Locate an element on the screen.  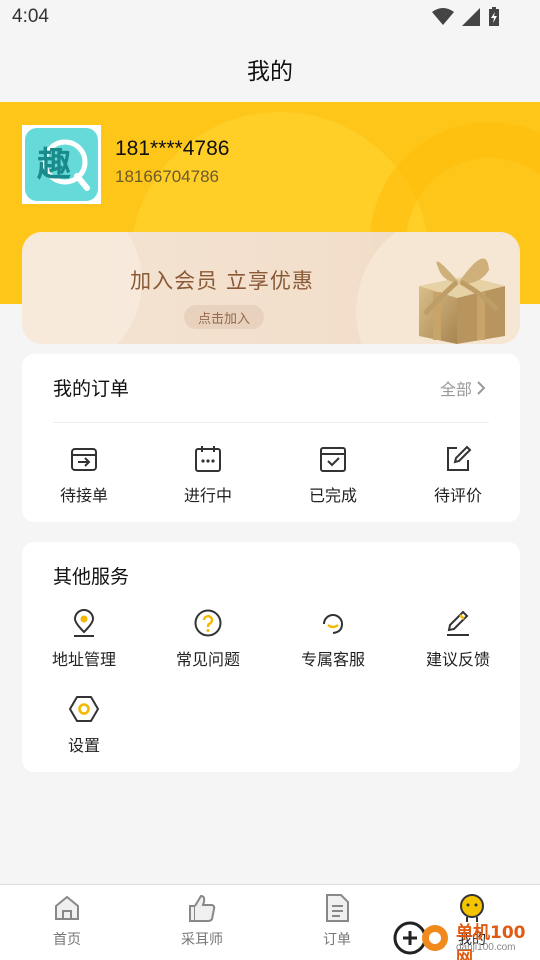
watermark-brand: 单机100网 is located at coordinates (491, 941).